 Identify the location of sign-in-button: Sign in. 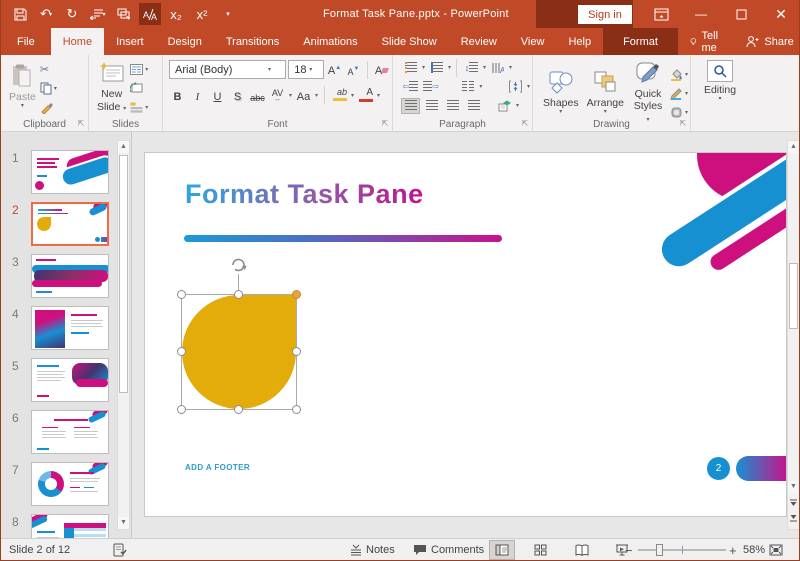
(605, 14).